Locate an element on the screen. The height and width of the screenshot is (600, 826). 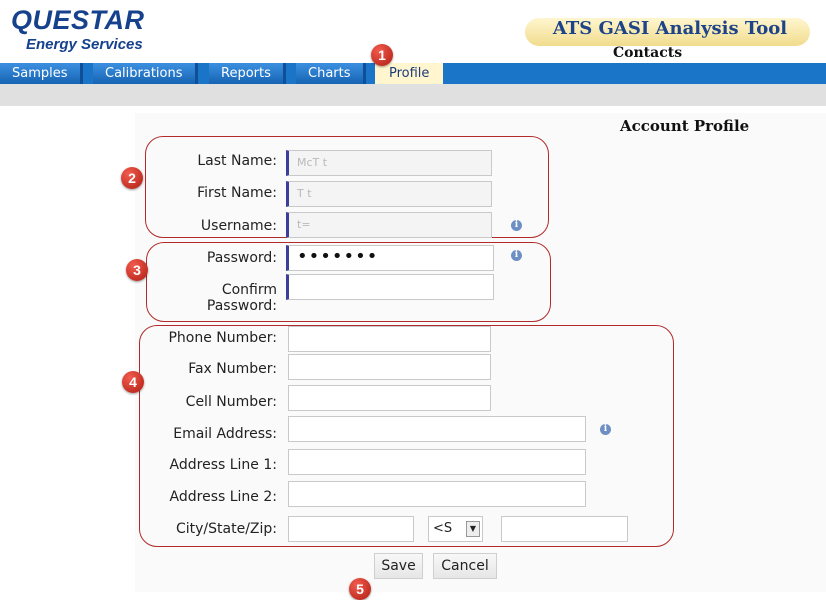
callout-badge-5: 5 is located at coordinates (360, 589).